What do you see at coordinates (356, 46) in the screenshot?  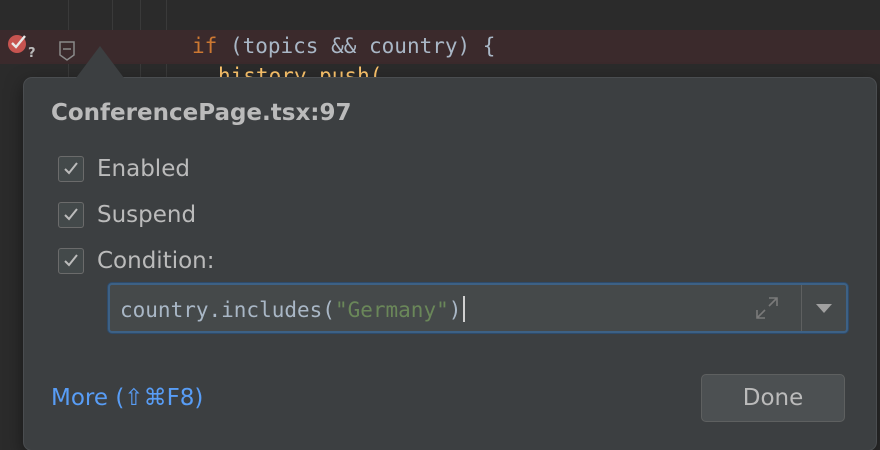 I see `code-rest: (topics && country) {` at bounding box center [356, 46].